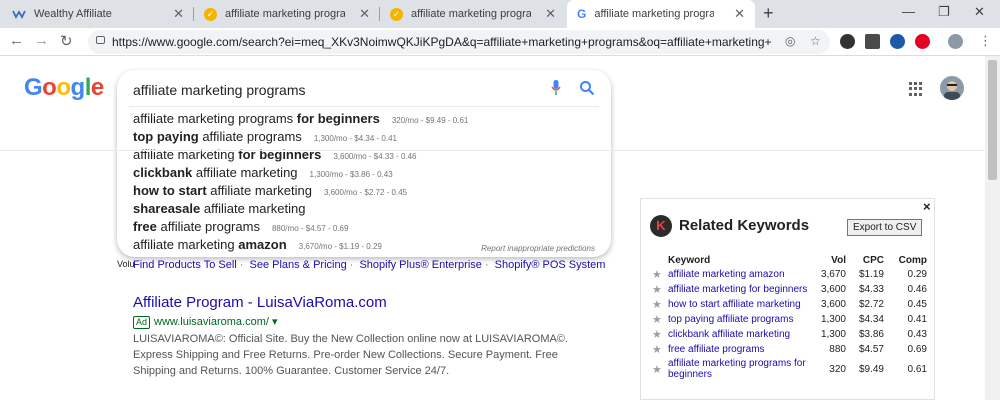 The image size is (1000, 400). Describe the element at coordinates (340, 246) in the screenshot. I see `suggestion-metrics: 3,670/mo - $1.19 - 0.29` at that location.